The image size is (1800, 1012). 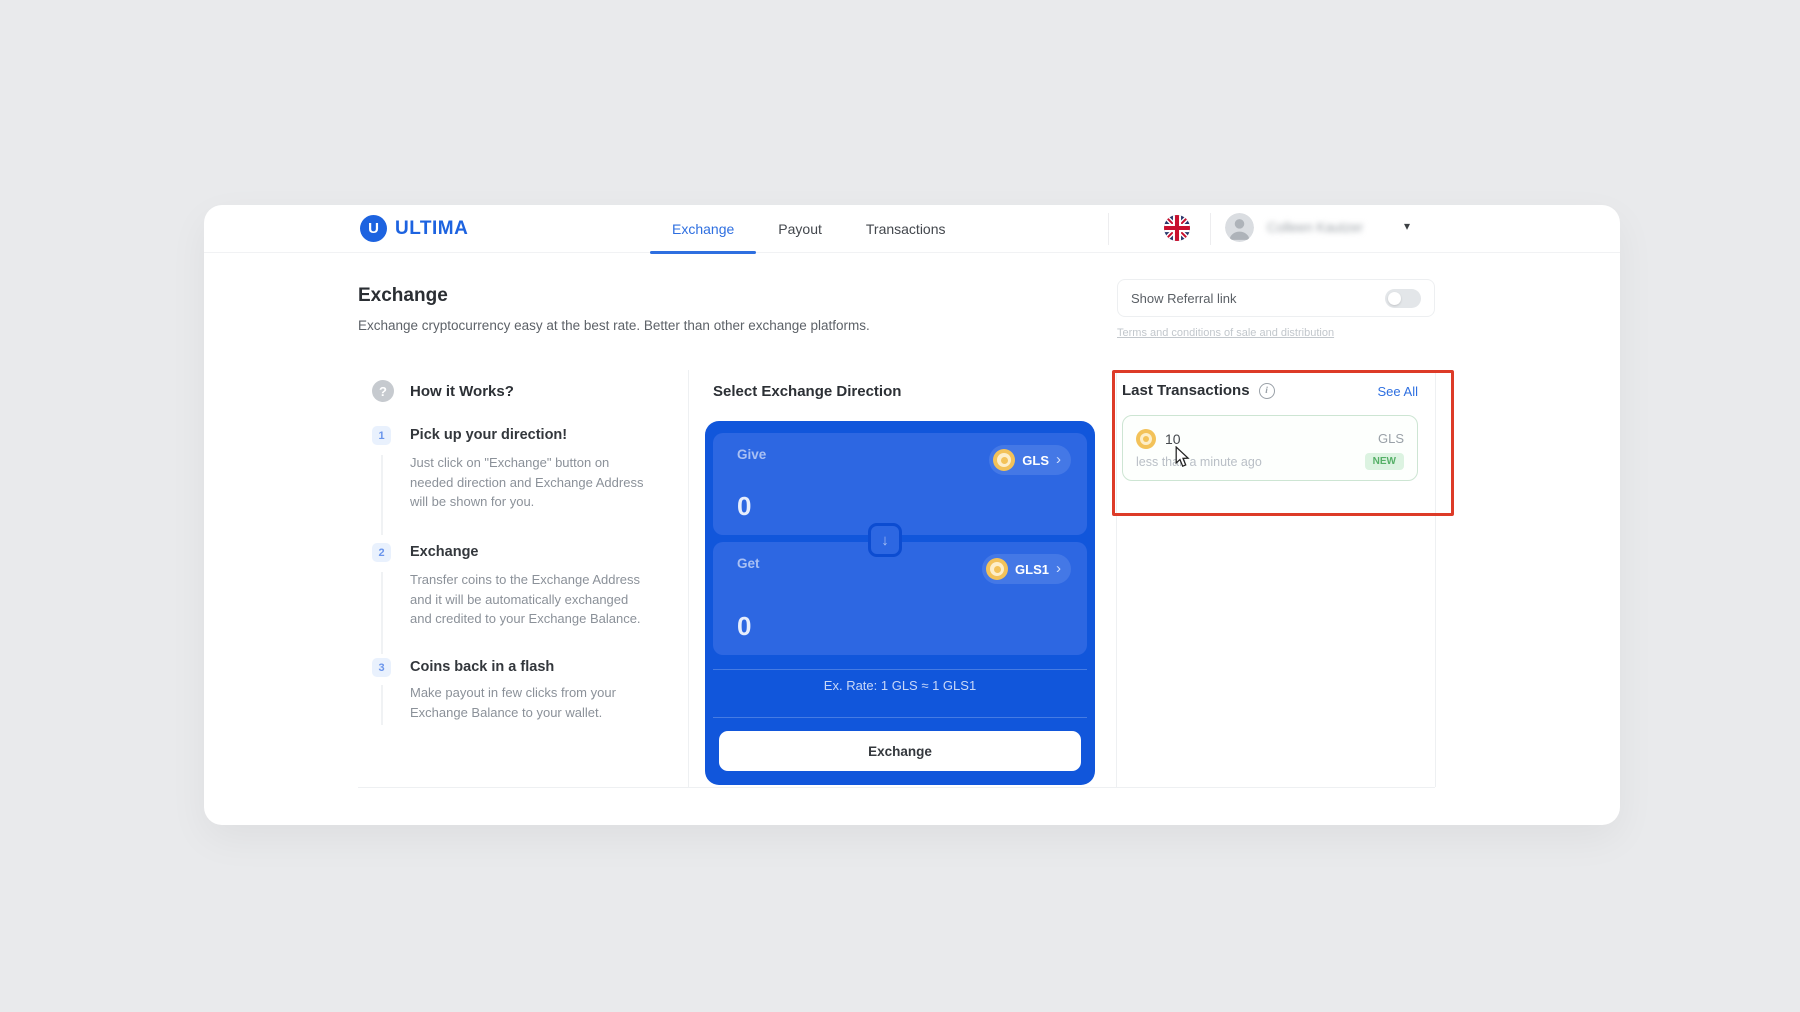 I want to click on referral-toggle, so click(x=1403, y=298).